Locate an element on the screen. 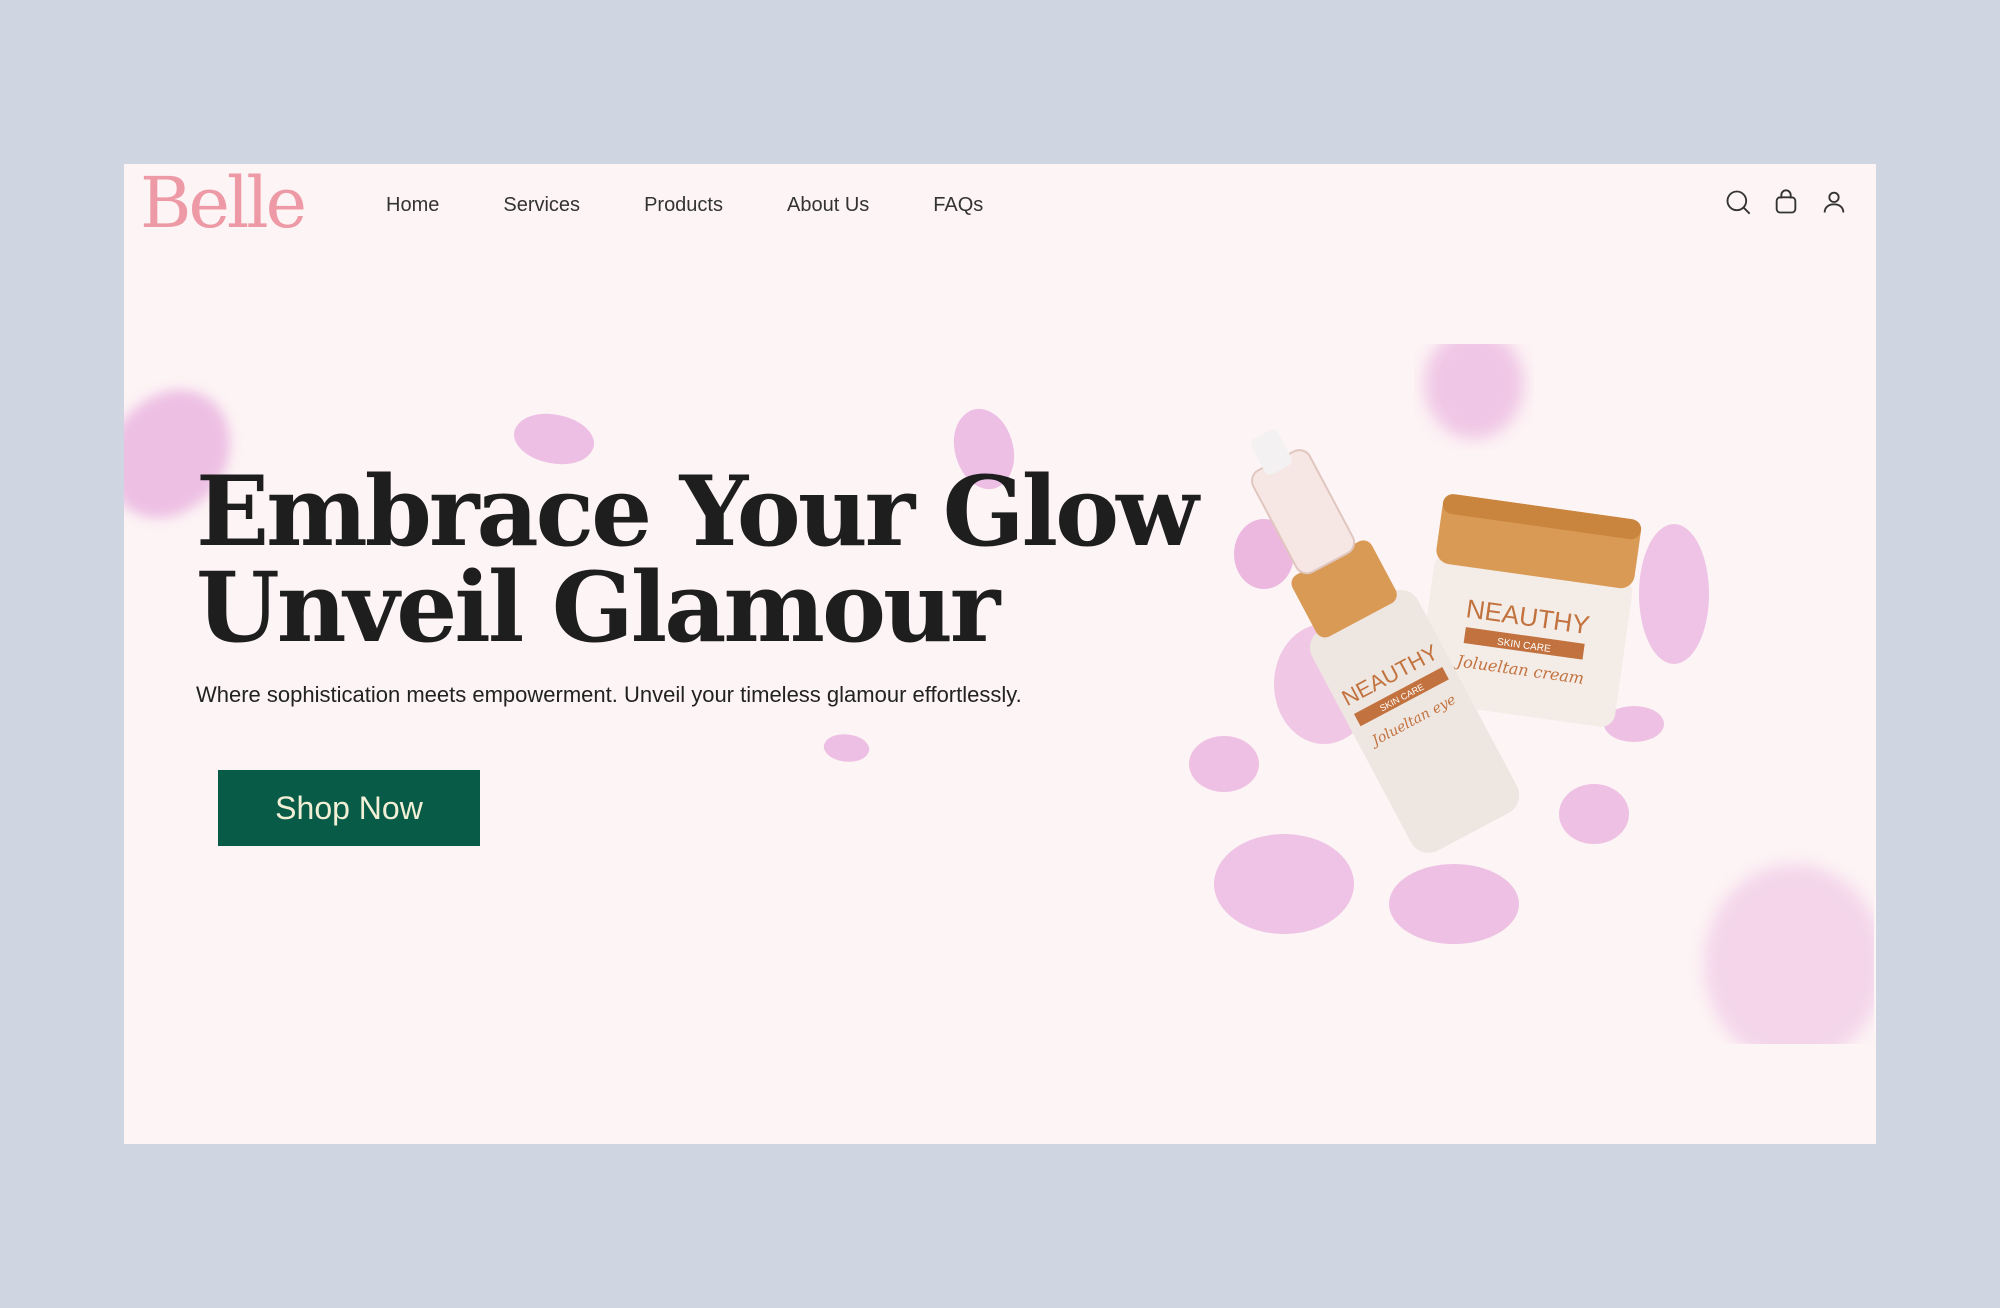  shopping-bag-icon is located at coordinates (1786, 202).